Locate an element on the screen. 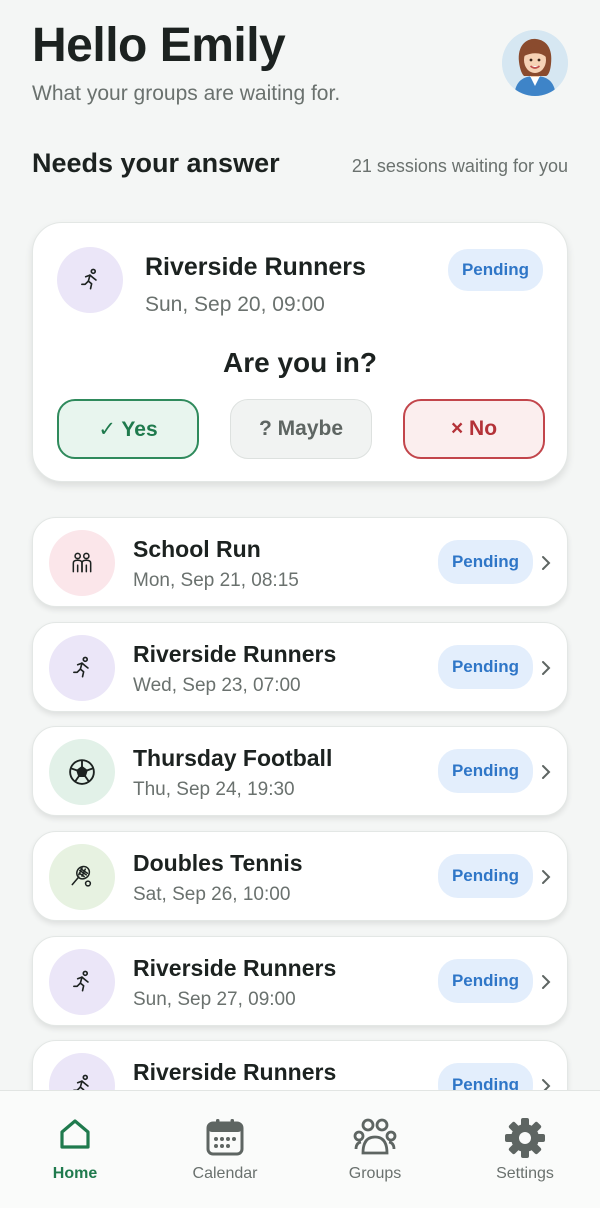 Image resolution: width=600 pixels, height=1208 pixels. calendar-icon is located at coordinates (225, 1137).